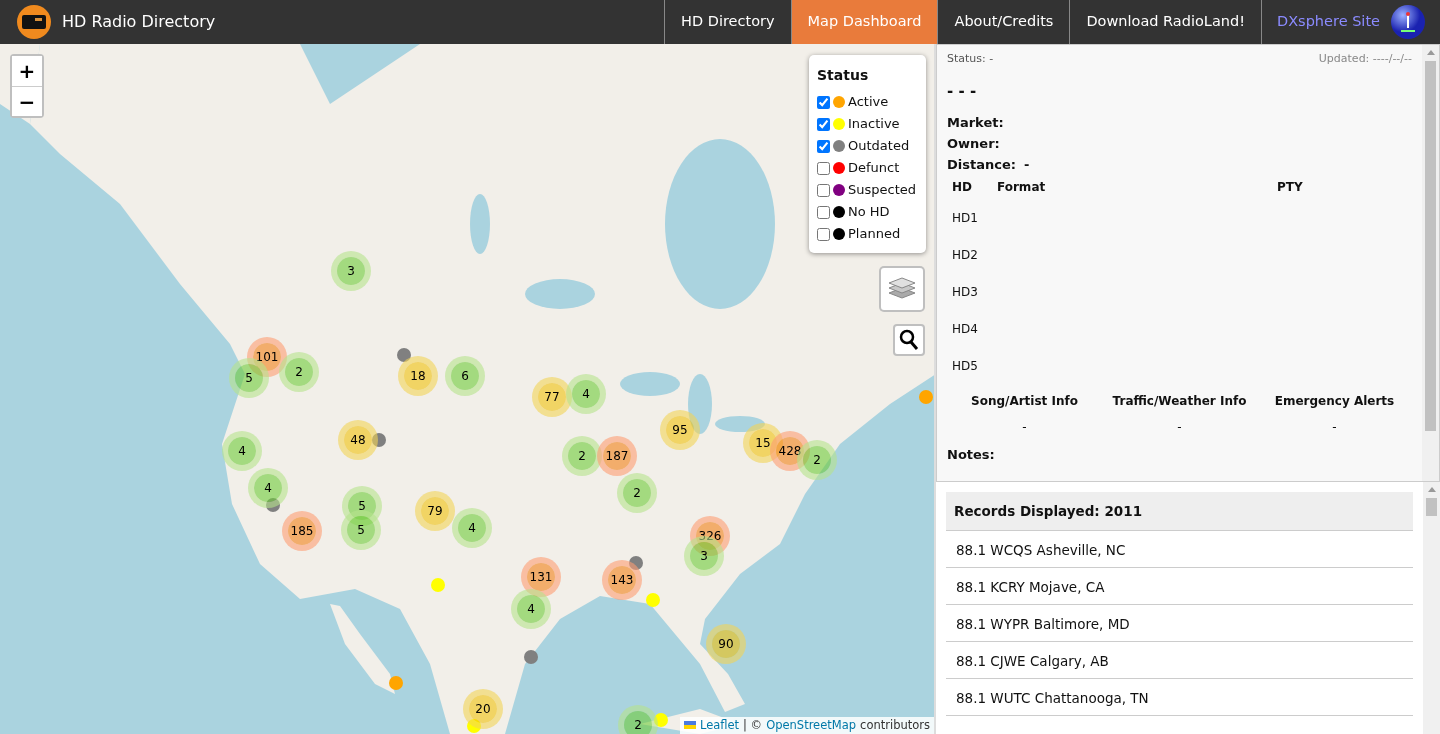  Describe the element at coordinates (965, 328) in the screenshot. I see `table-cell: HD4` at that location.